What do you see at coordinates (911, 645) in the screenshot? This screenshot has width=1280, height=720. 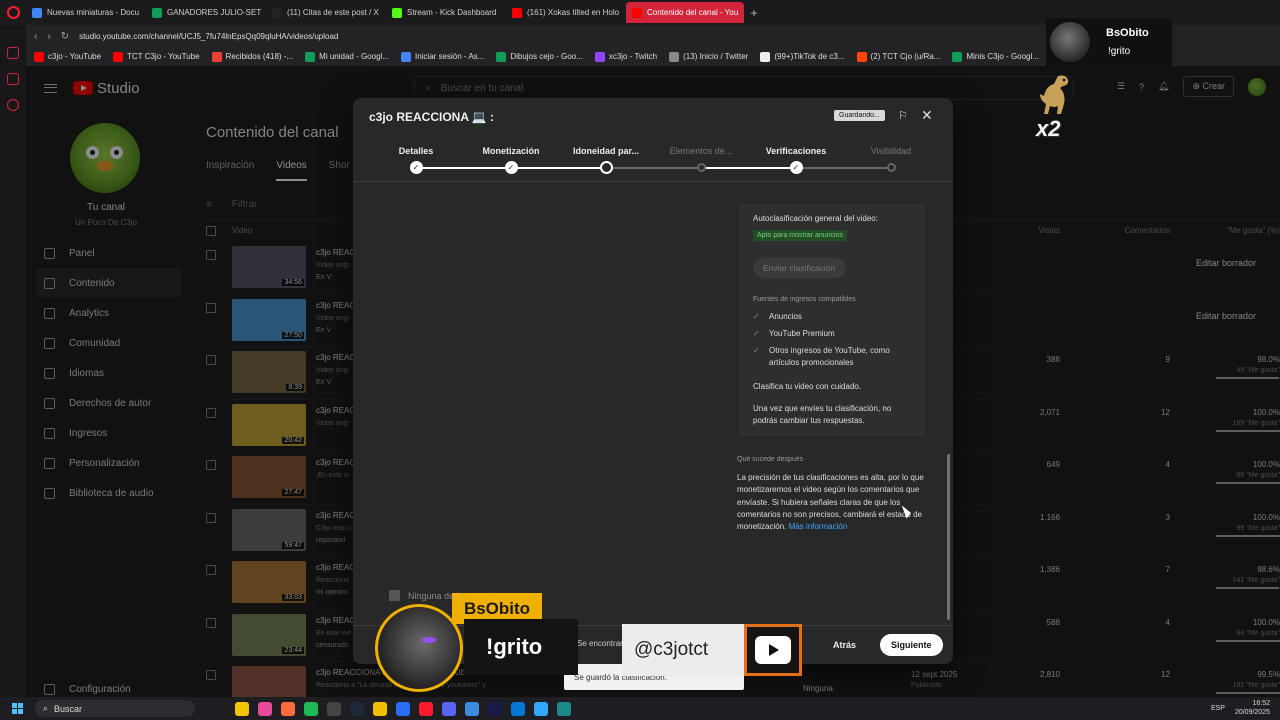 I see `next-button: Siguiente` at bounding box center [911, 645].